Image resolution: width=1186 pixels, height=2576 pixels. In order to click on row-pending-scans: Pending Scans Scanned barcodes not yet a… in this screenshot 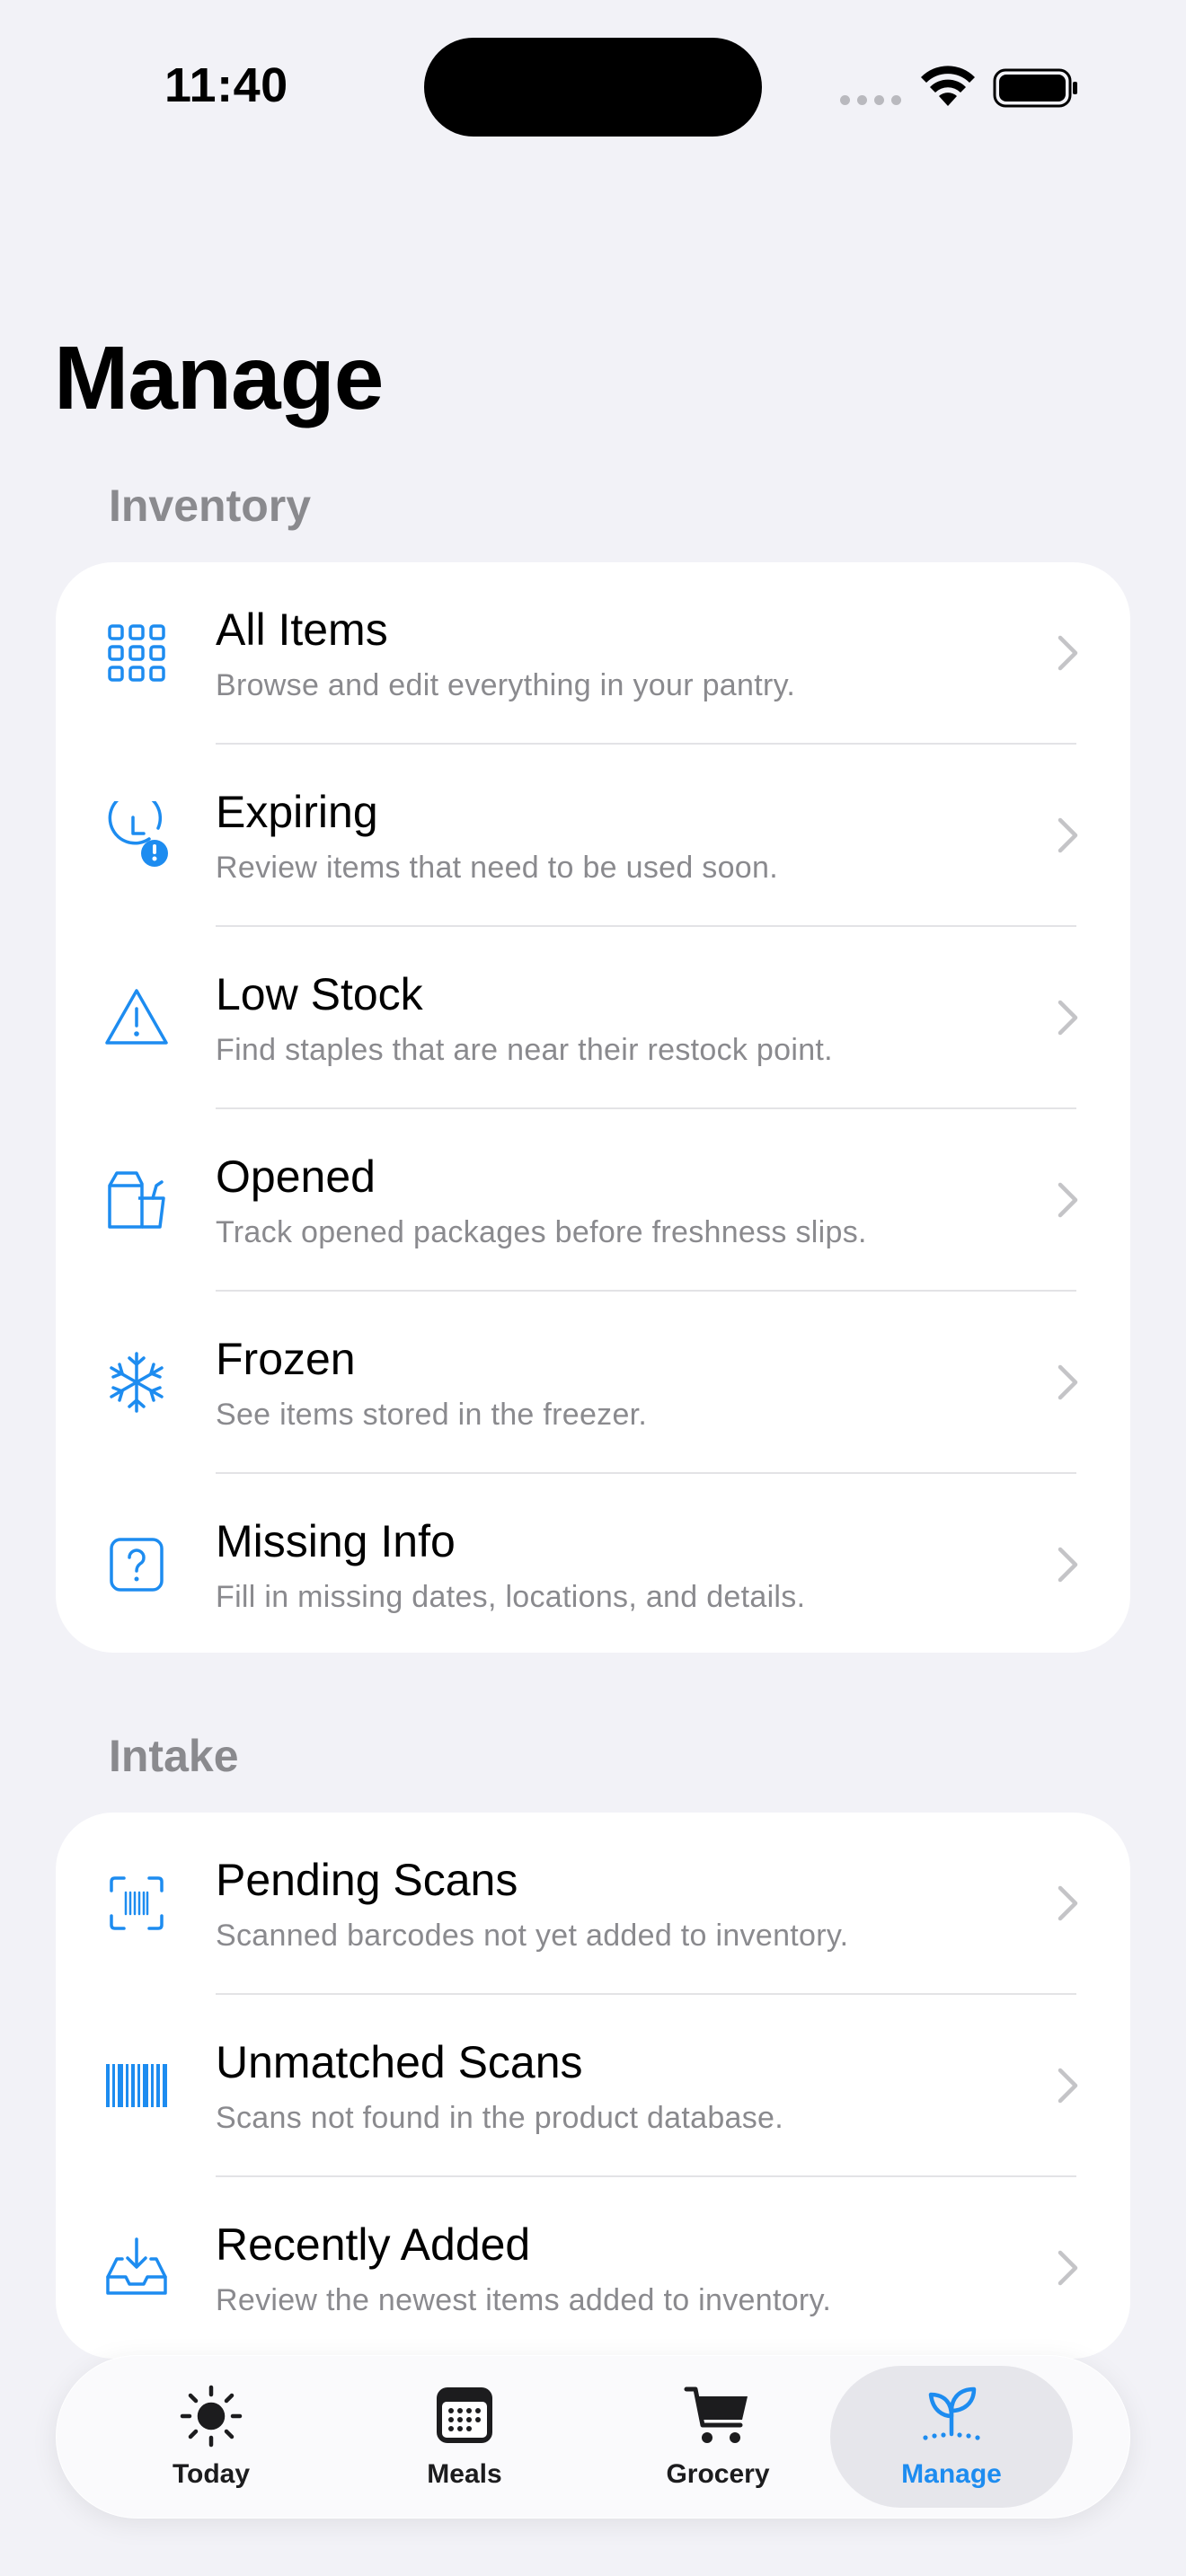, I will do `click(593, 1904)`.